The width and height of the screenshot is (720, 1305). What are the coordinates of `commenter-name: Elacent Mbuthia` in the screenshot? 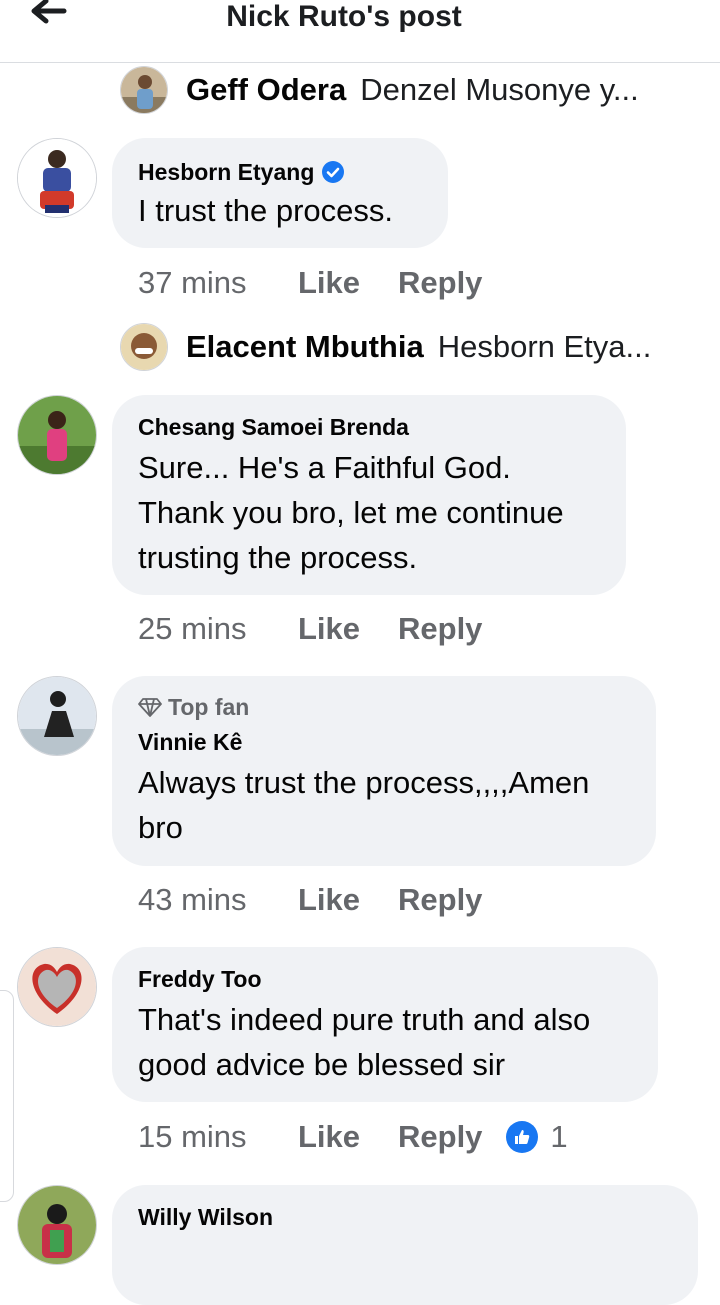 It's located at (305, 347).